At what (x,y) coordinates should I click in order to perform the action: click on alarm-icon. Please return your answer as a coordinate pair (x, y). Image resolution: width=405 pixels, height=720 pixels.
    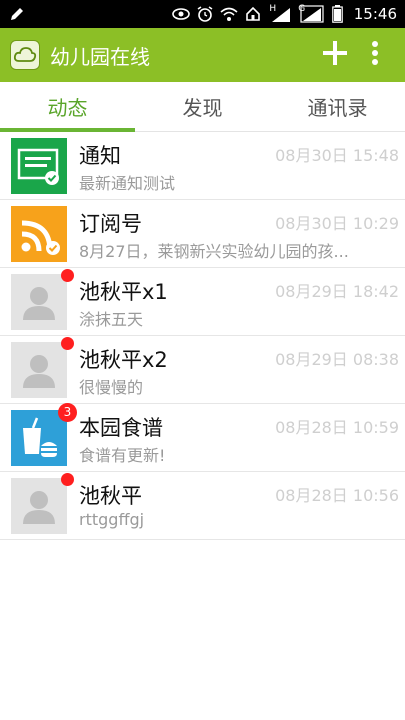
    Looking at the image, I should click on (205, 14).